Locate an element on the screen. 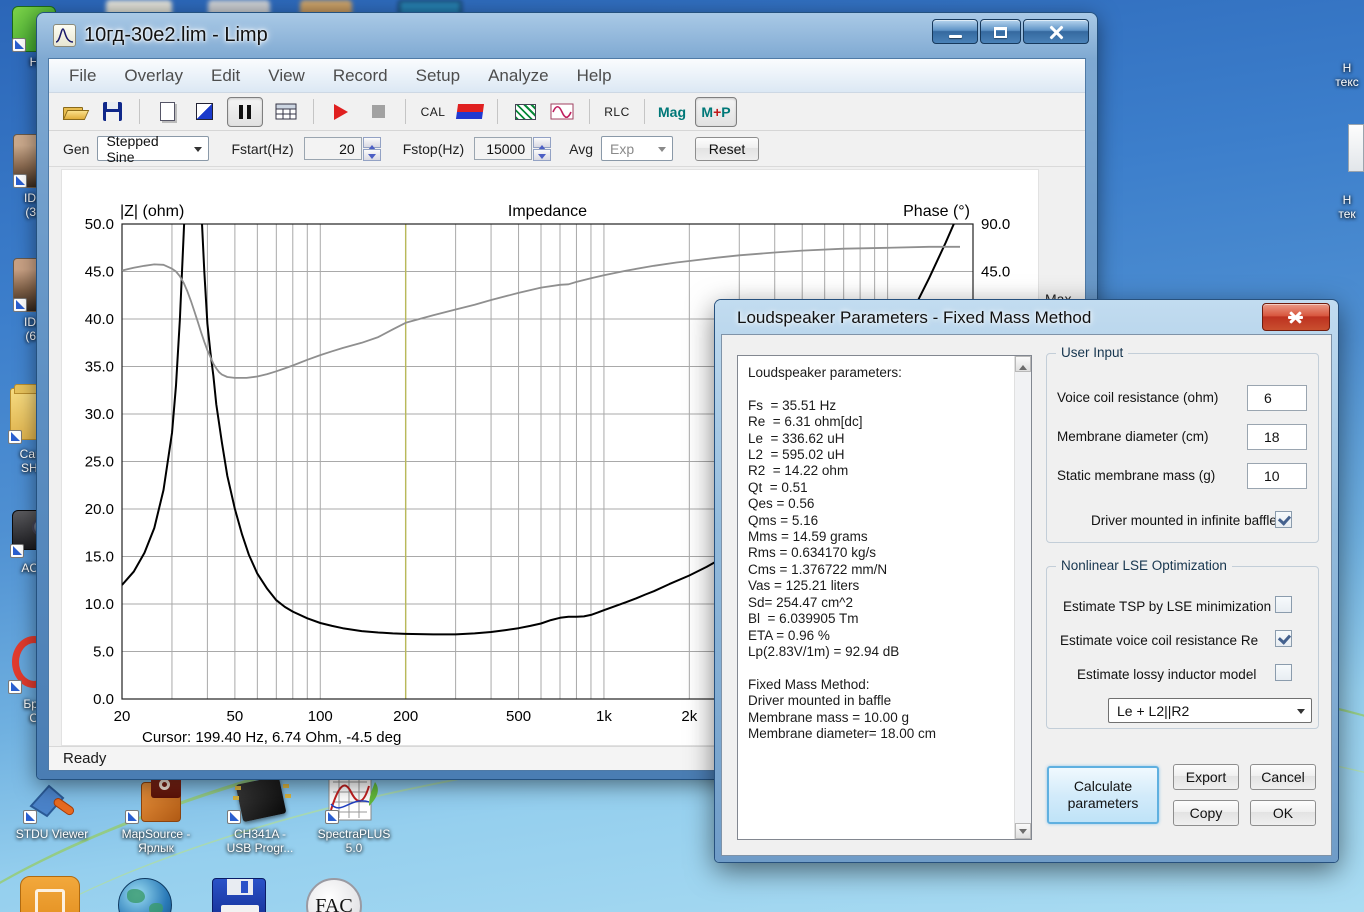 This screenshot has width=1364, height=912. calculate-parameters-button: Calculate parameters is located at coordinates (1103, 795).